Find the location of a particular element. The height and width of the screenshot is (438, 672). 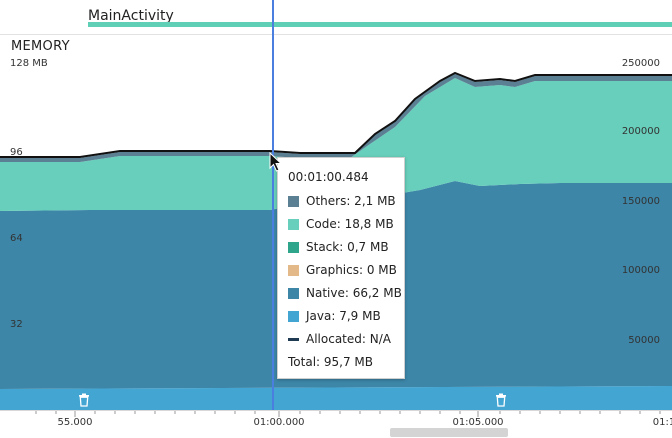

tooltip-row-allocated: Allocated: N/A is located at coordinates (339, 339).